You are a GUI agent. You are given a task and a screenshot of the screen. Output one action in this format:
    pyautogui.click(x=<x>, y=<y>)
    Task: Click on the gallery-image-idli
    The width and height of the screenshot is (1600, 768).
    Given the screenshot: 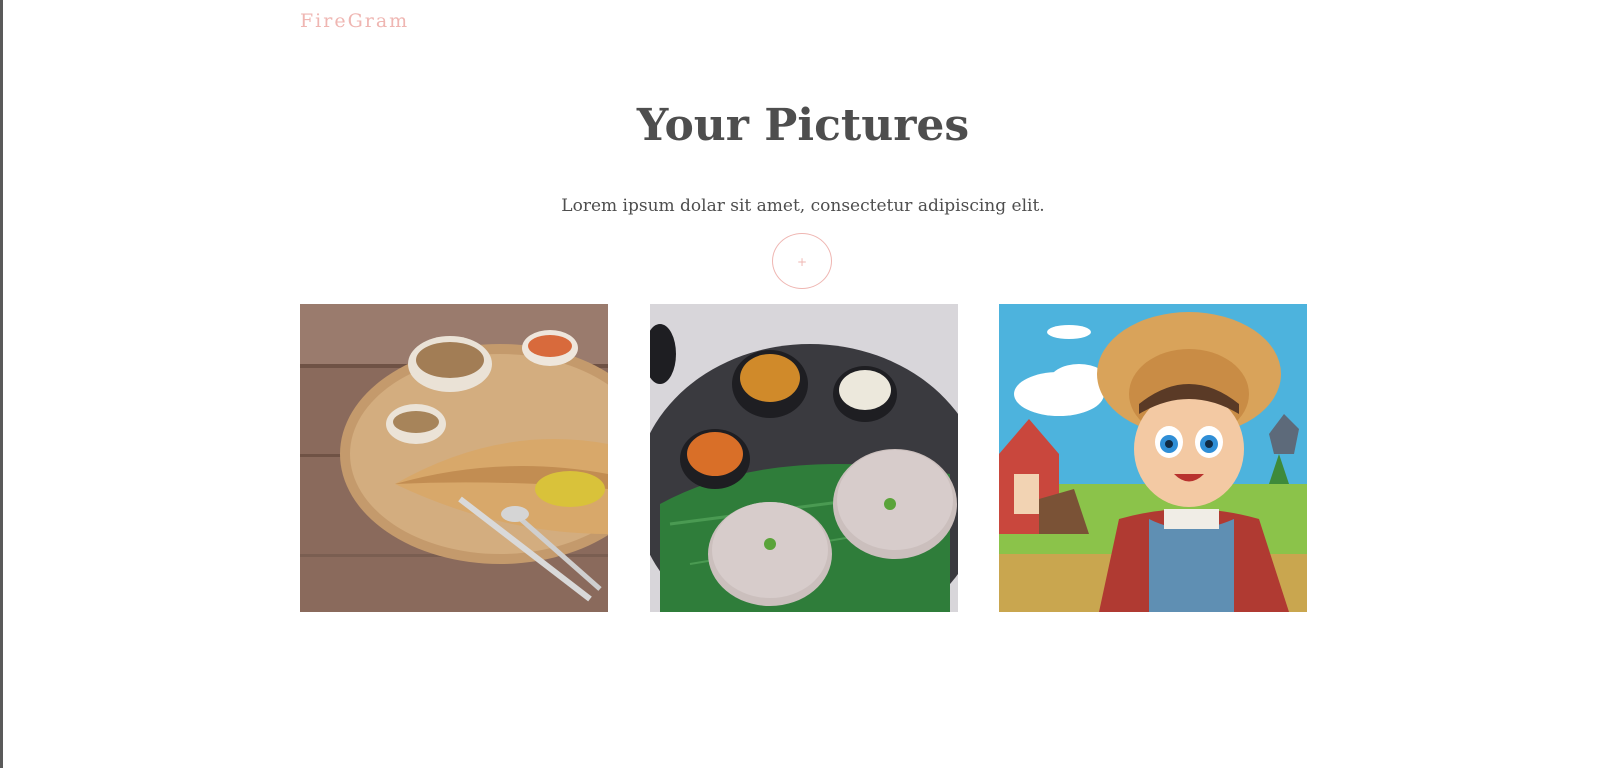 What is the action you would take?
    pyautogui.click(x=804, y=458)
    